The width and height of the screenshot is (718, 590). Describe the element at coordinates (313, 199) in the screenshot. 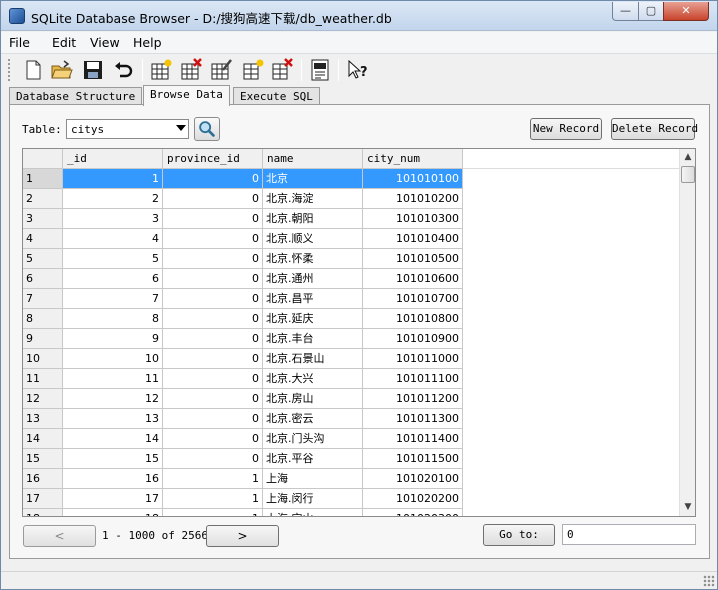

I see `cell-name: 北京.海淀` at that location.